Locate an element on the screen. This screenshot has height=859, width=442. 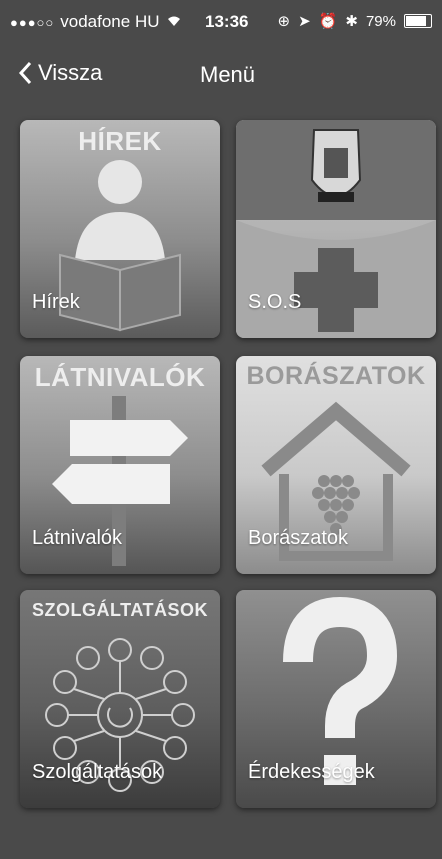
bluetooth-icon: ✱ is located at coordinates (351, 21).